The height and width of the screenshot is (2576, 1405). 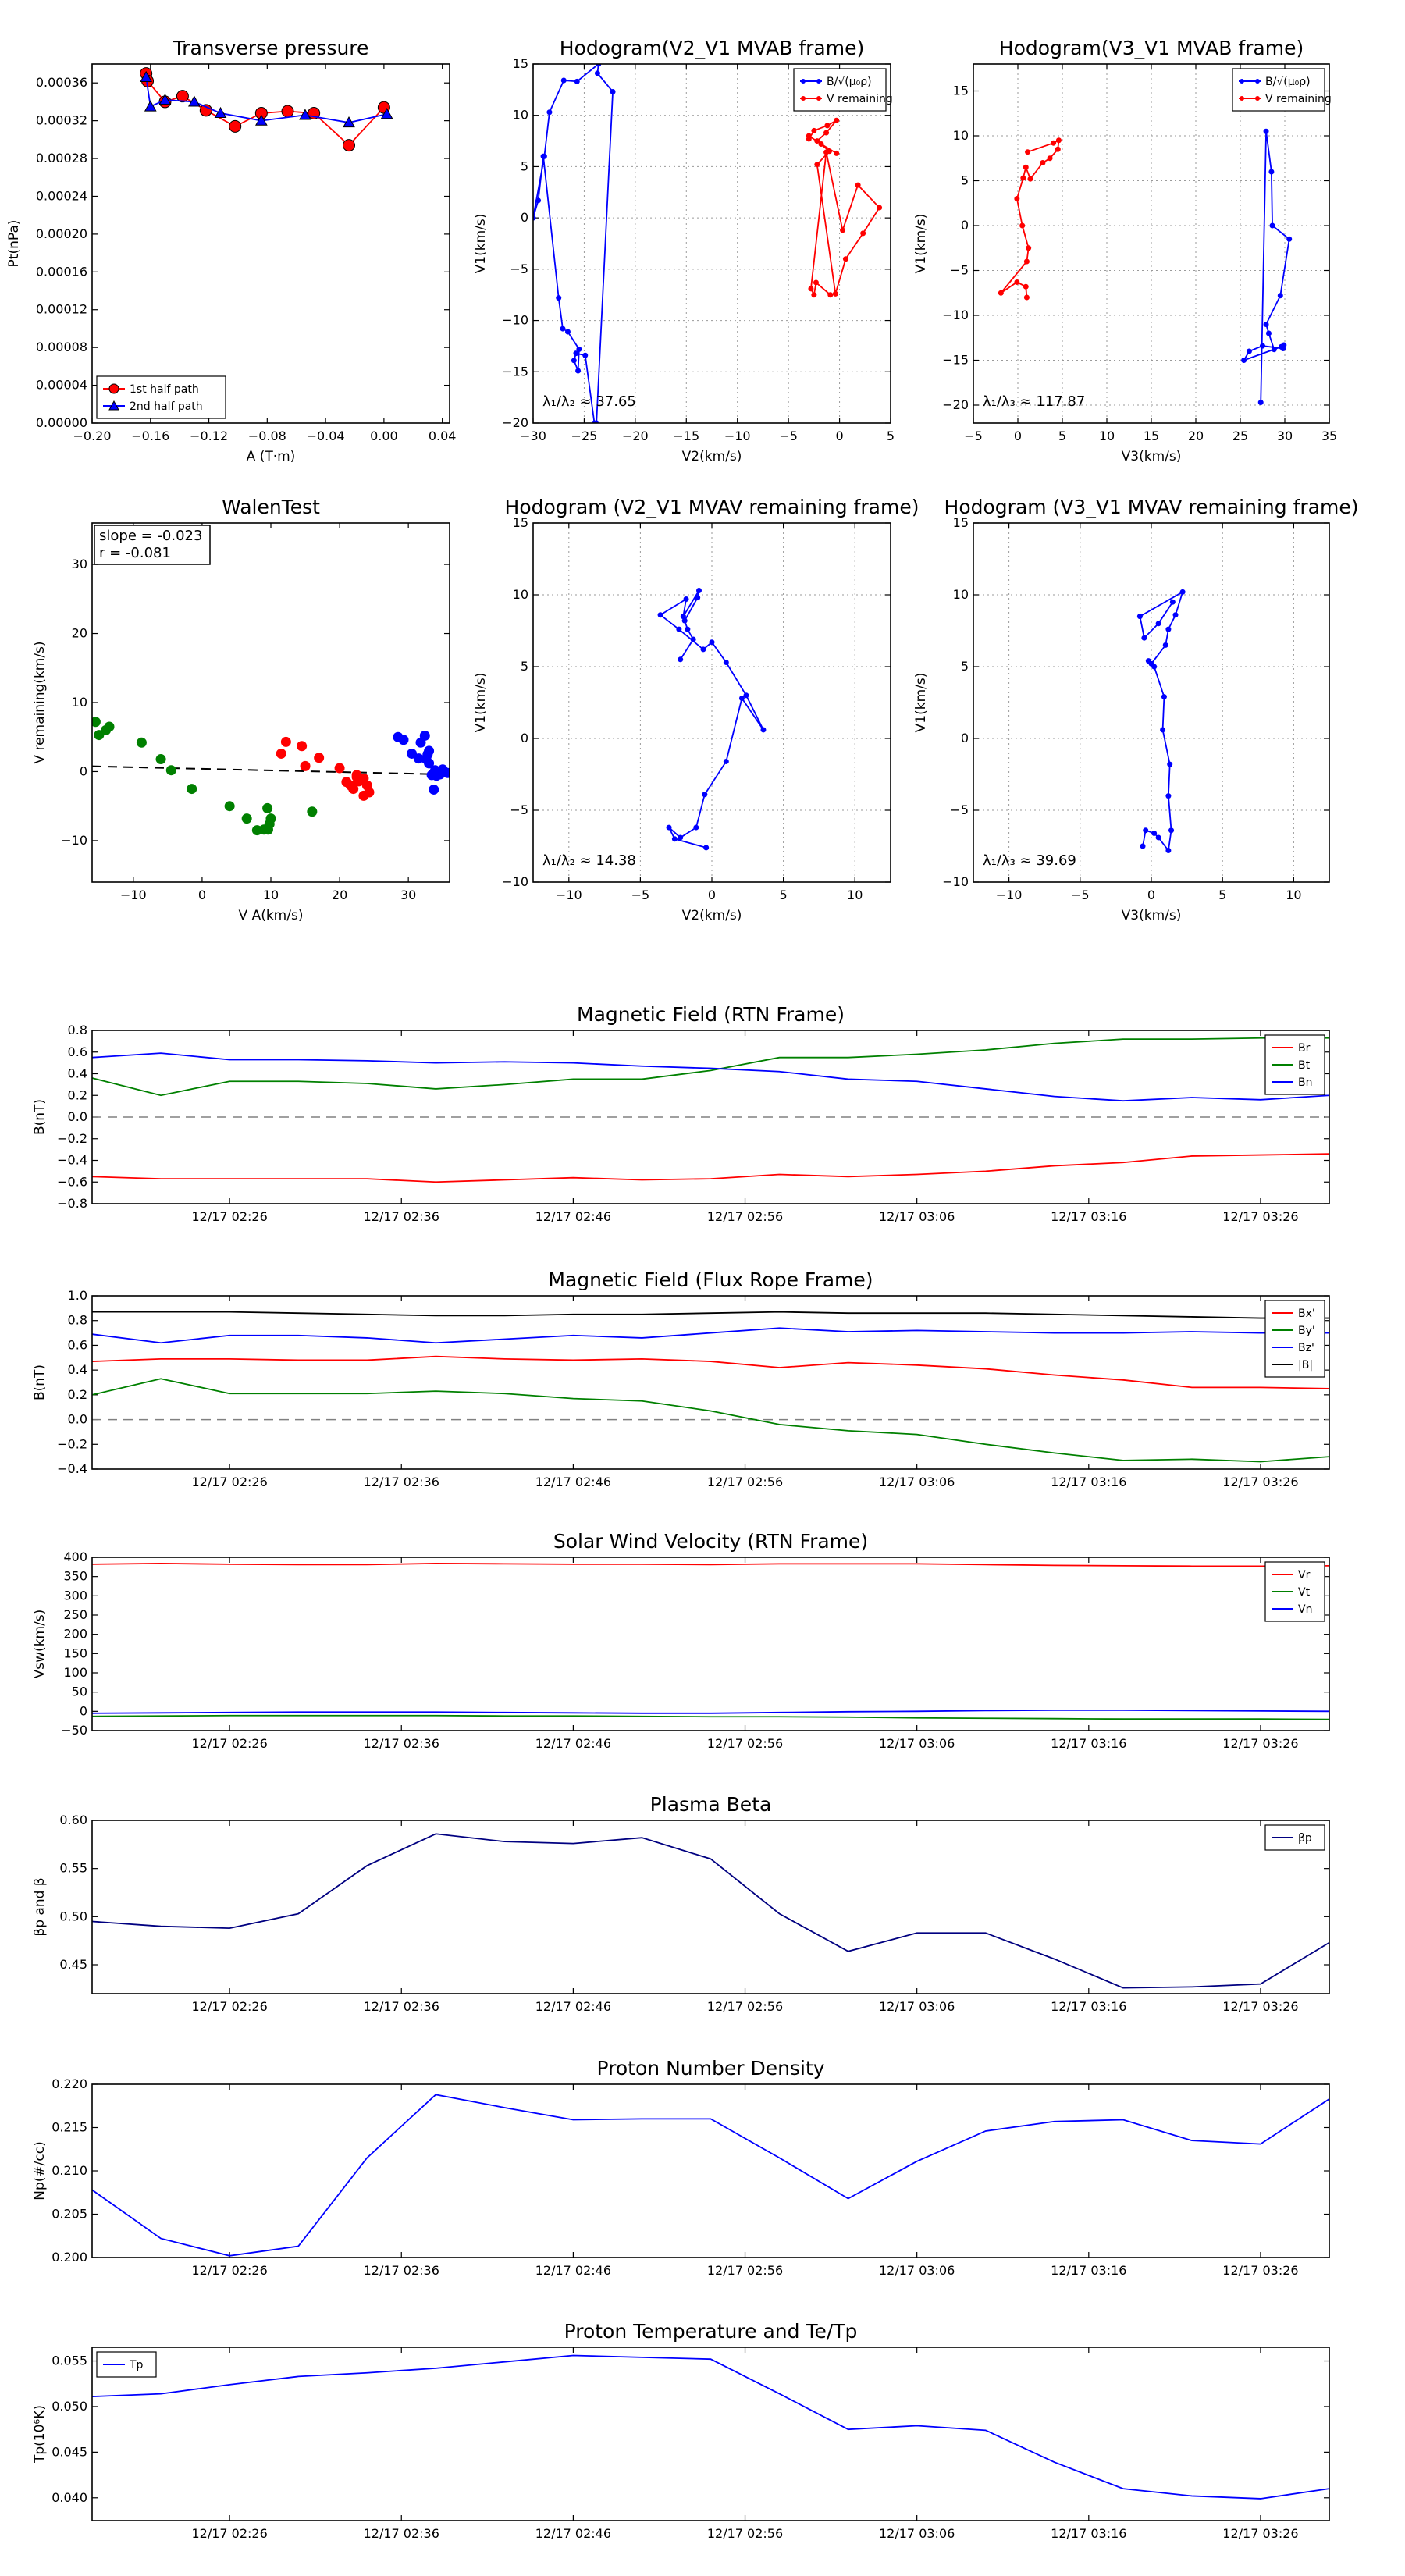 I want to click on y-tick-label: 10, so click(x=961, y=594).